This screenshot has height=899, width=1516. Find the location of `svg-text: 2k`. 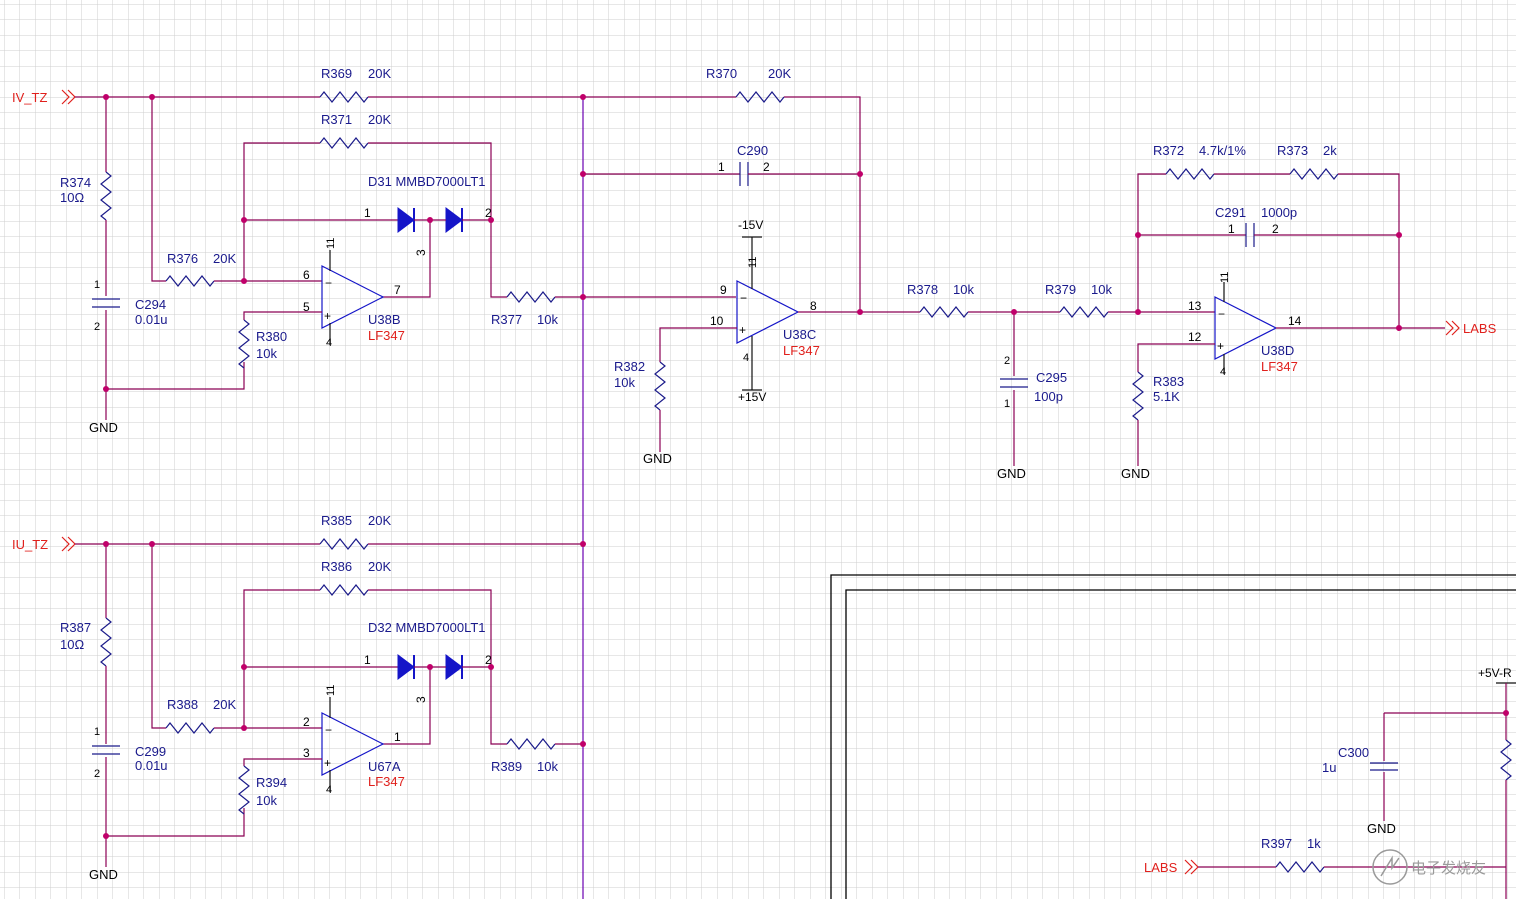

svg-text: 2k is located at coordinates (1330, 150).